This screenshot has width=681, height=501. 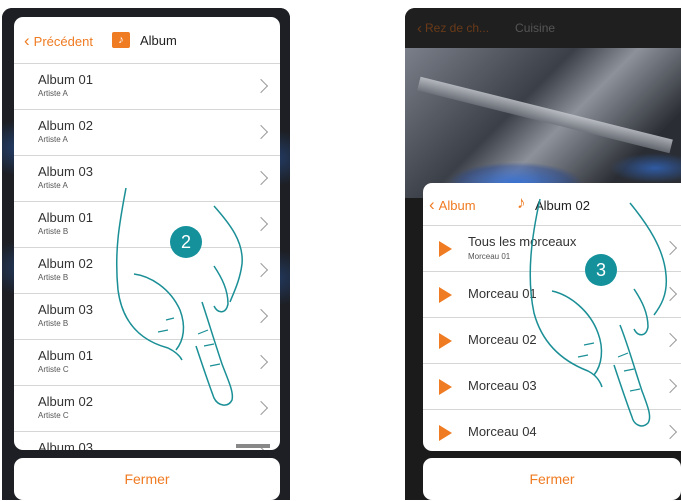 I want to click on music-folder-icon: ♪, so click(x=121, y=40).